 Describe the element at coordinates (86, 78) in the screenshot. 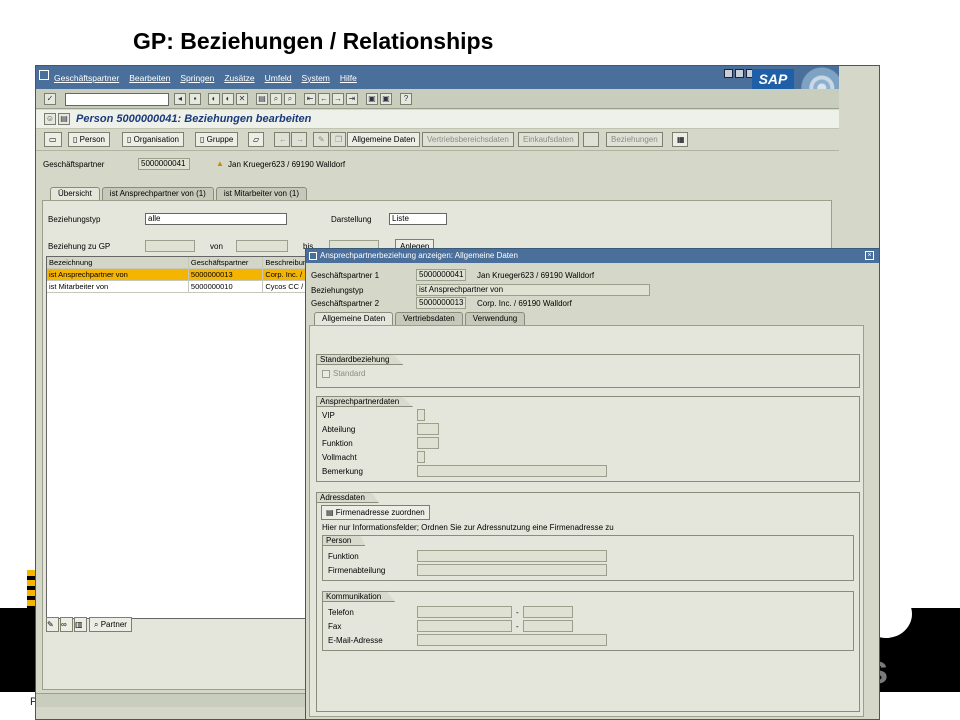

I see `menu-geschaeftspartner: Geschäftspartner` at that location.